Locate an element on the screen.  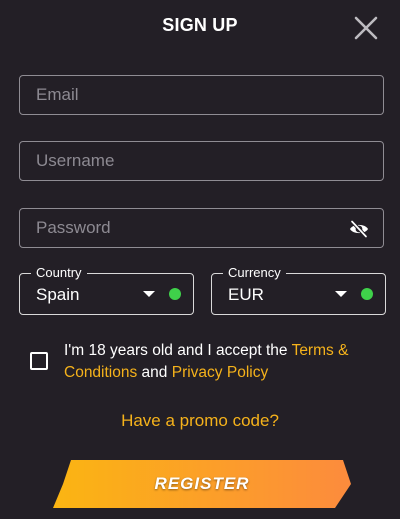
promo-code-link: Have a promo code? is located at coordinates (200, 421).